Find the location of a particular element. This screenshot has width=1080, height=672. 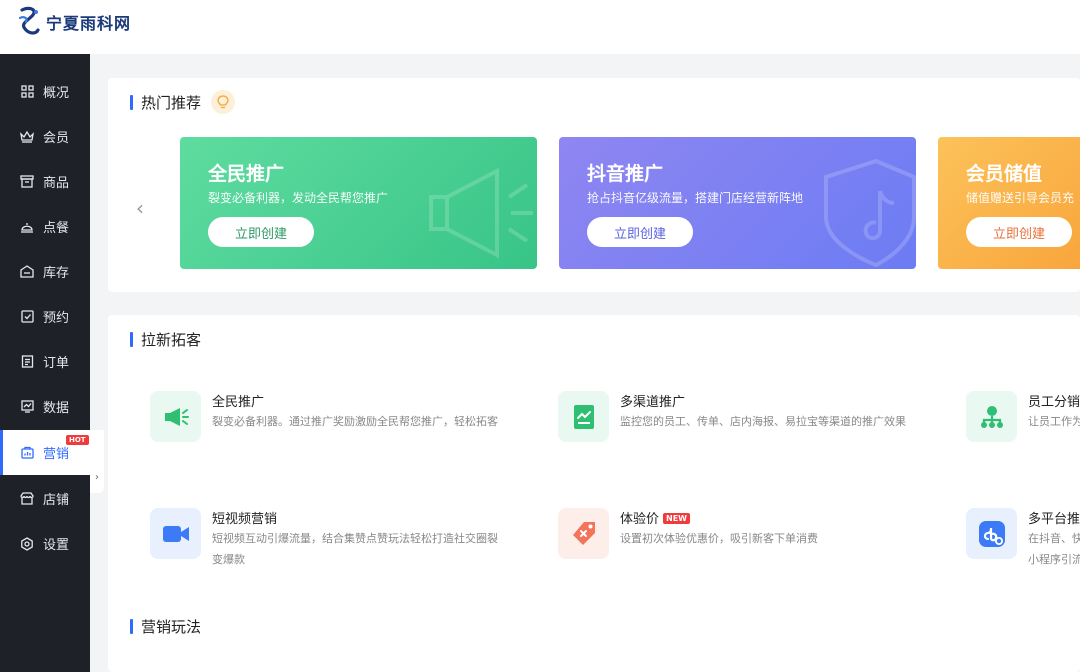

sidebar-item-label: 订单 is located at coordinates (56, 363).